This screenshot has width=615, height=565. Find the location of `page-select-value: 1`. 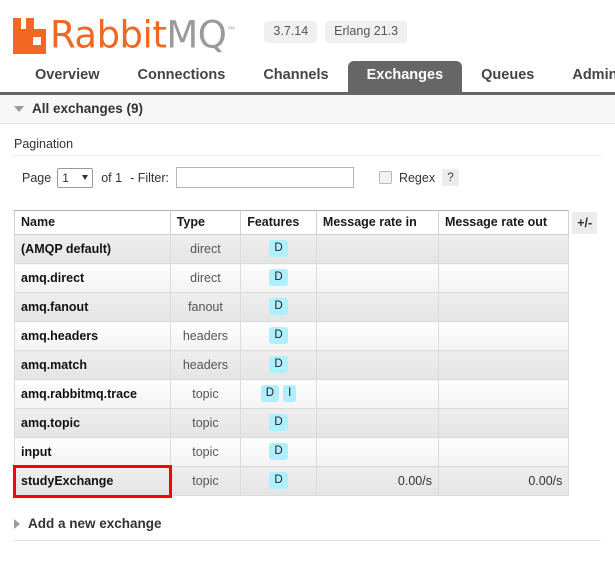

page-select-value: 1 is located at coordinates (65, 177).